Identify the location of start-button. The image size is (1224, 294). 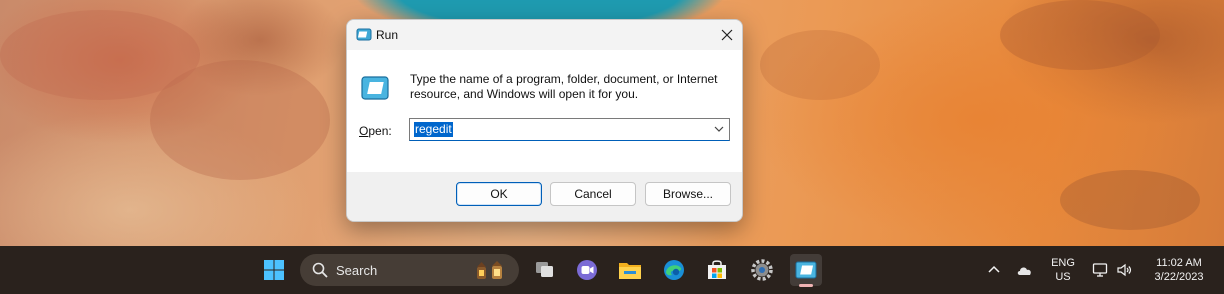
(274, 270).